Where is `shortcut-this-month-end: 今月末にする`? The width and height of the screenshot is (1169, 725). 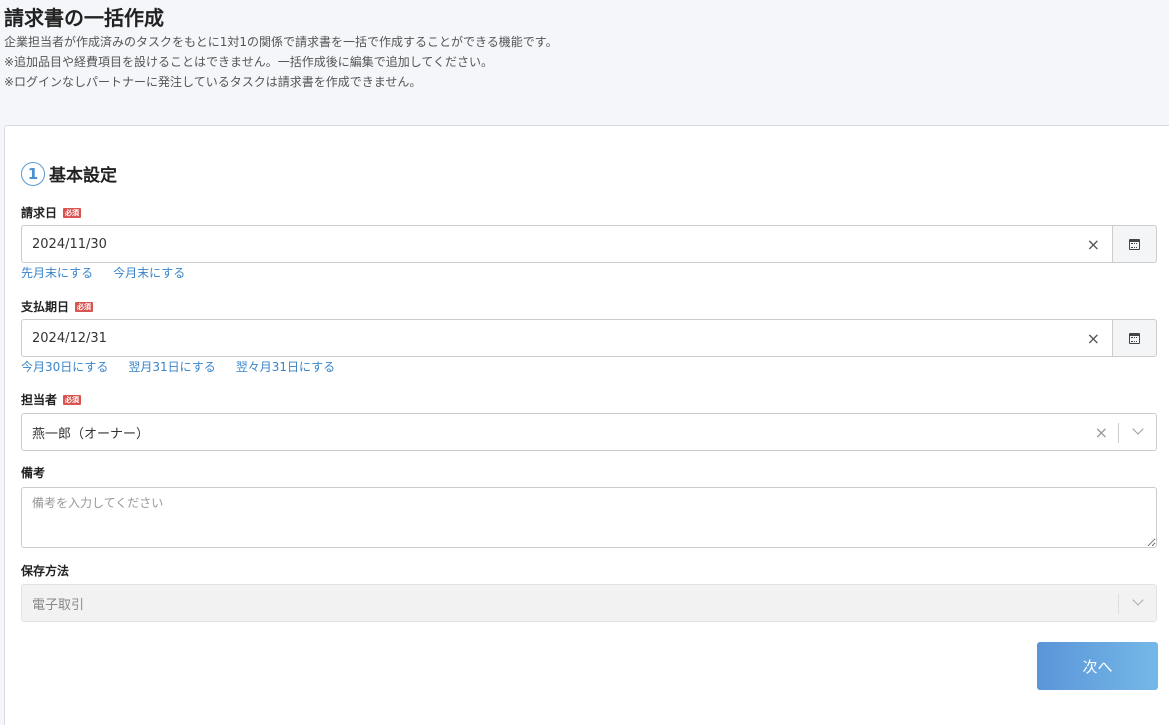
shortcut-this-month-end: 今月末にする is located at coordinates (149, 272).